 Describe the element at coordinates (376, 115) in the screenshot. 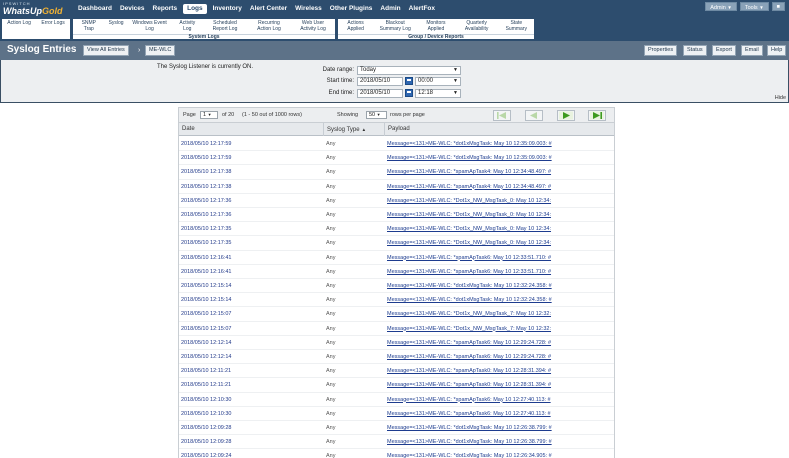

I see `rows-per-page-select: 50 ▼` at that location.